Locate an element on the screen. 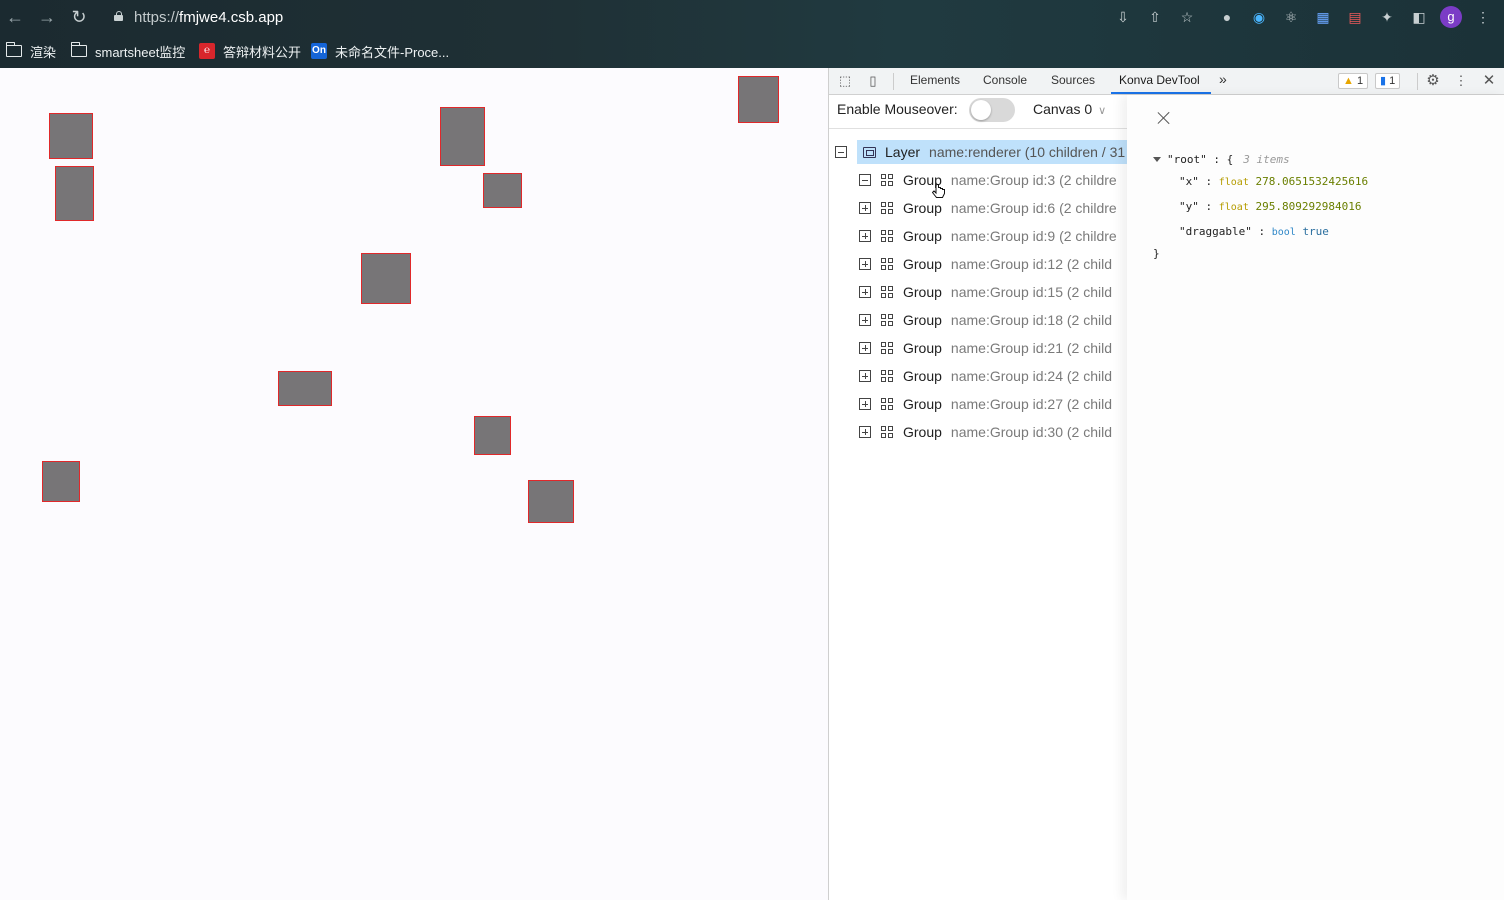  bookmark-star-icon: ☆ is located at coordinates (1187, 17).